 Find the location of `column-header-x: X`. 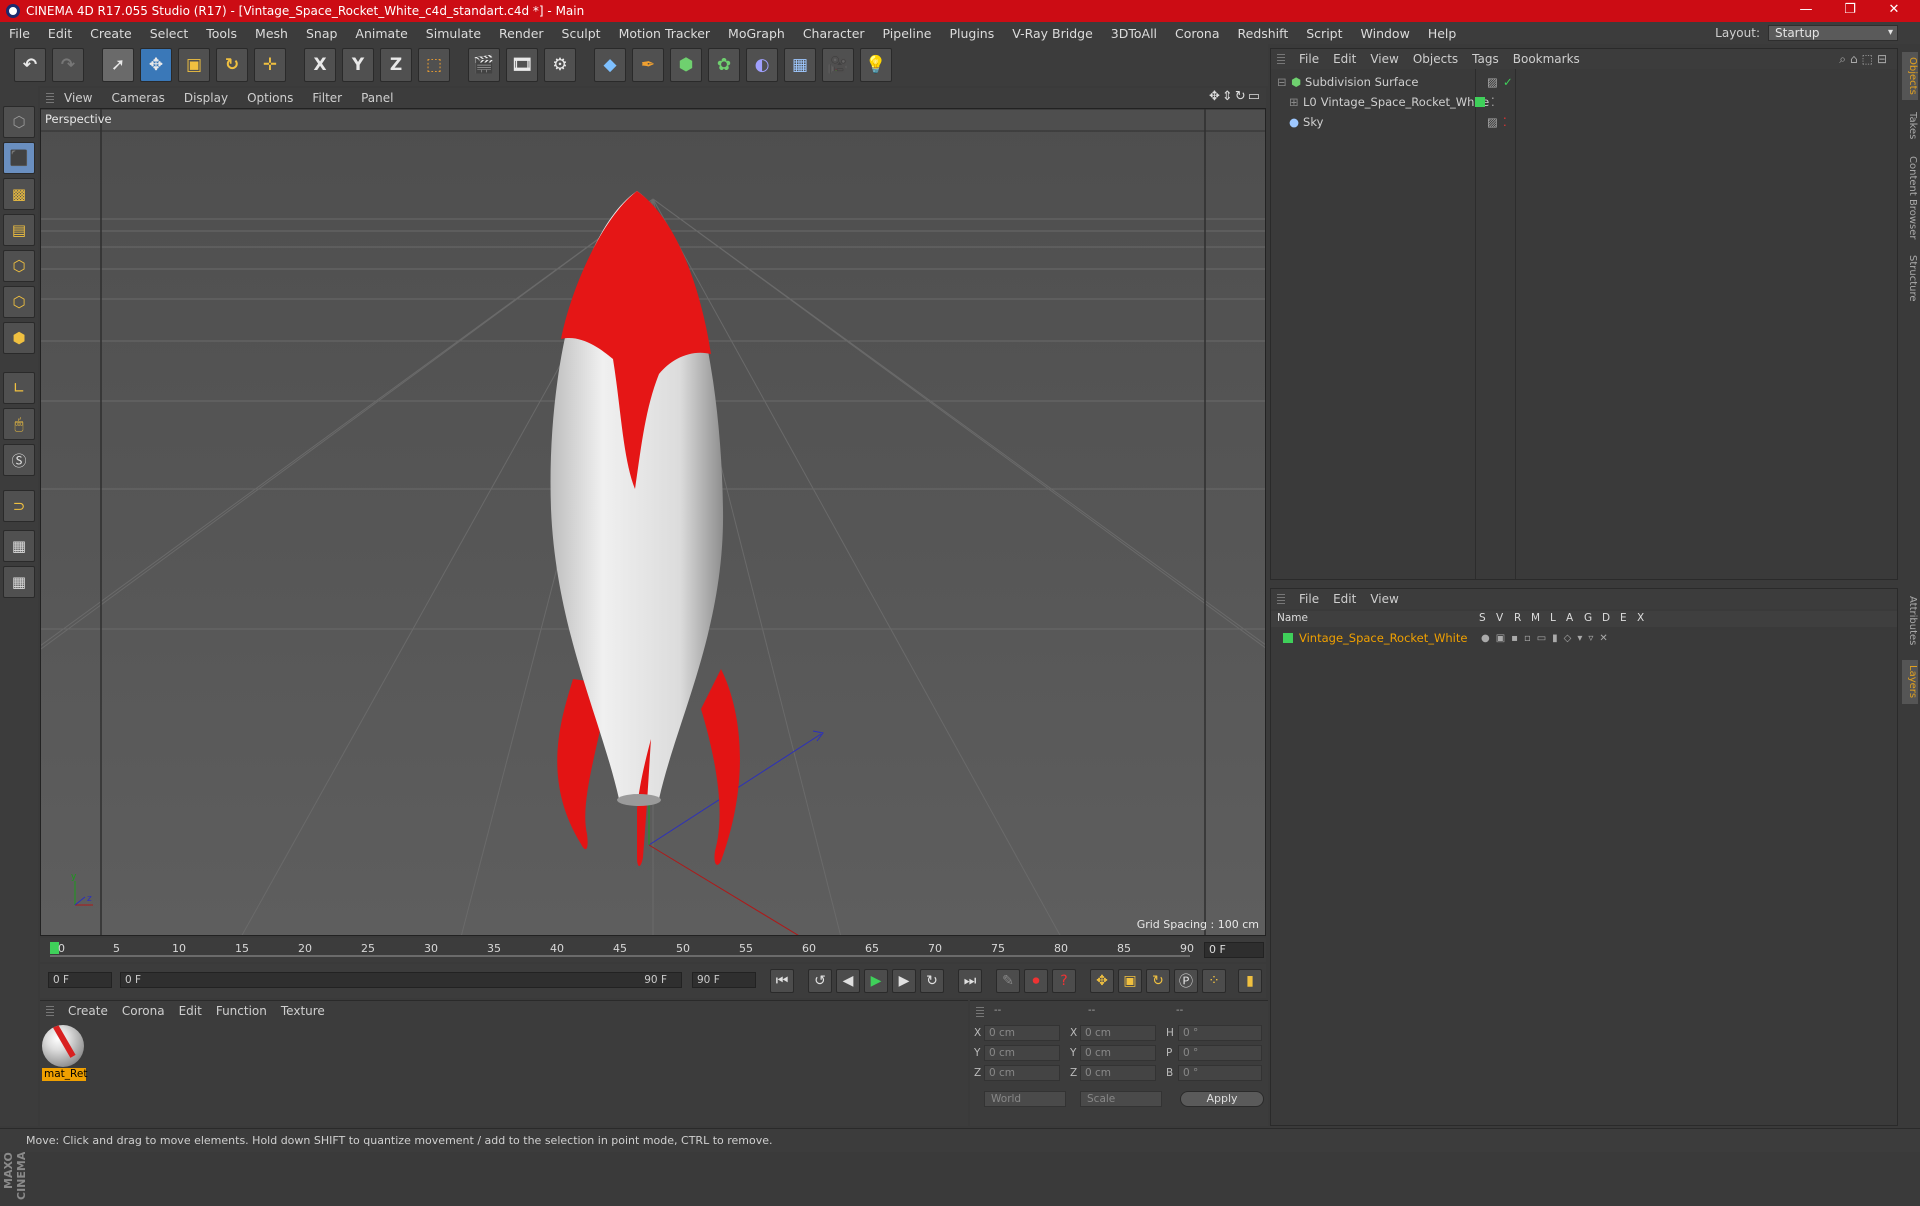

column-header-x: X is located at coordinates (1640, 618).